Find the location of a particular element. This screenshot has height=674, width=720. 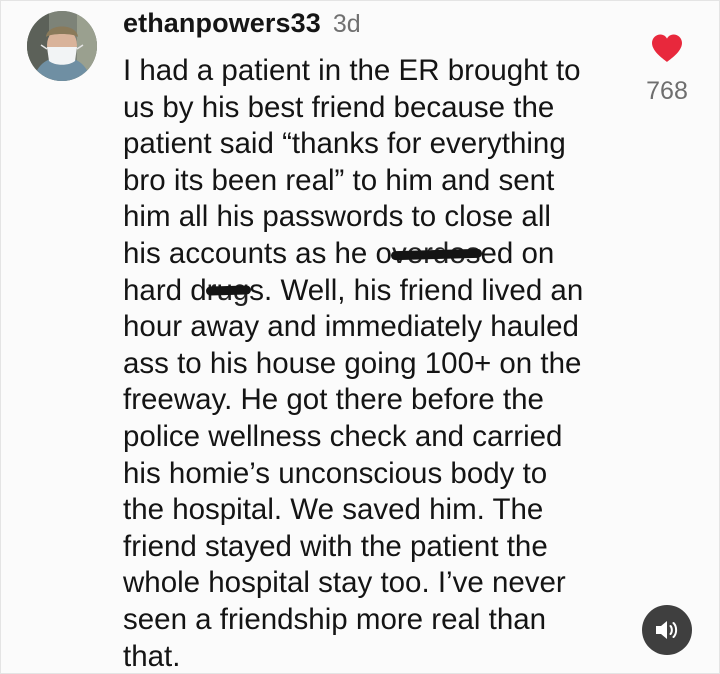

speaker-icon is located at coordinates (667, 630).